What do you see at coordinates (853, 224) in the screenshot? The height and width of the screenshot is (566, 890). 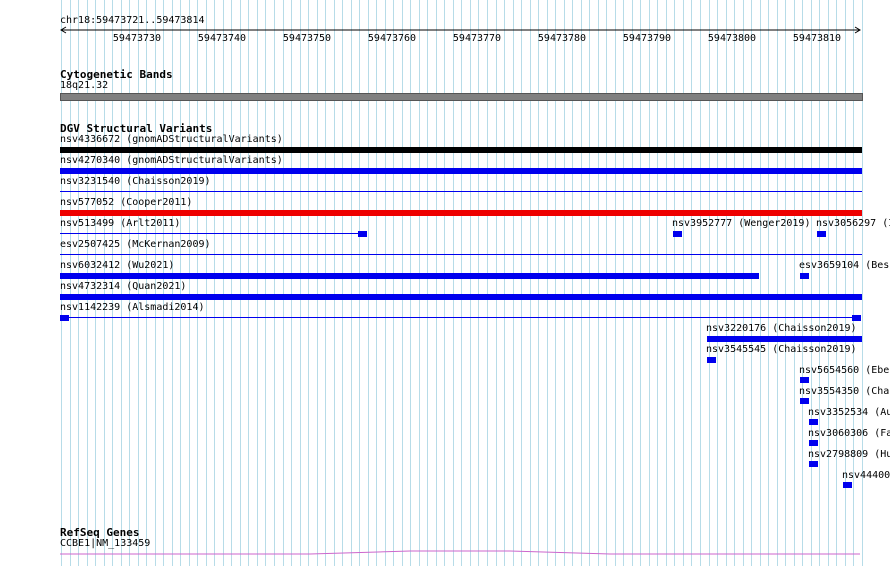 I see `feature-label: nsv3056297 (I` at bounding box center [853, 224].